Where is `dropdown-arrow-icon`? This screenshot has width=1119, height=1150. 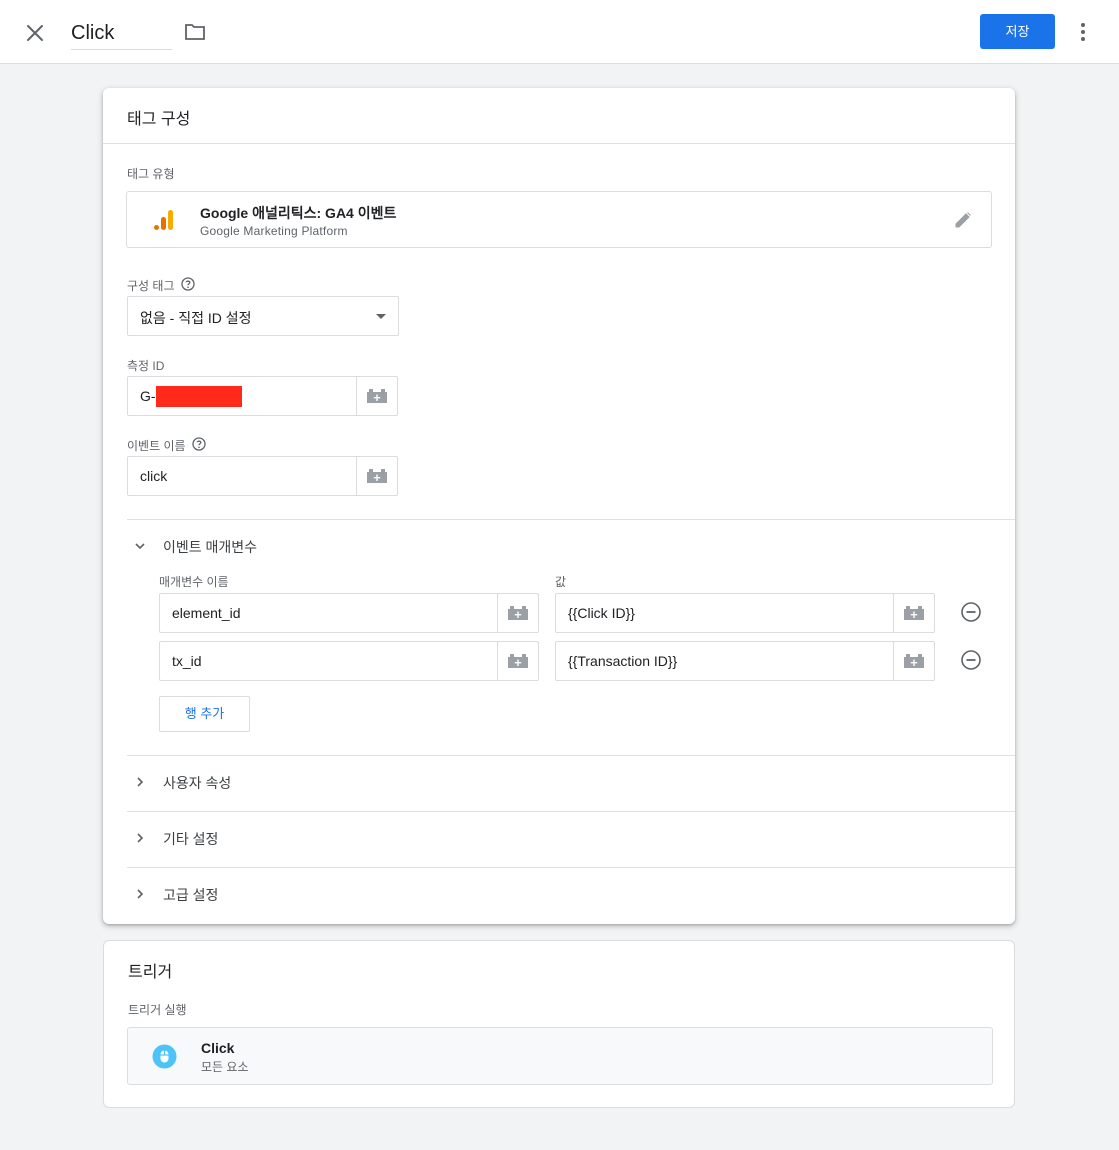 dropdown-arrow-icon is located at coordinates (381, 316).